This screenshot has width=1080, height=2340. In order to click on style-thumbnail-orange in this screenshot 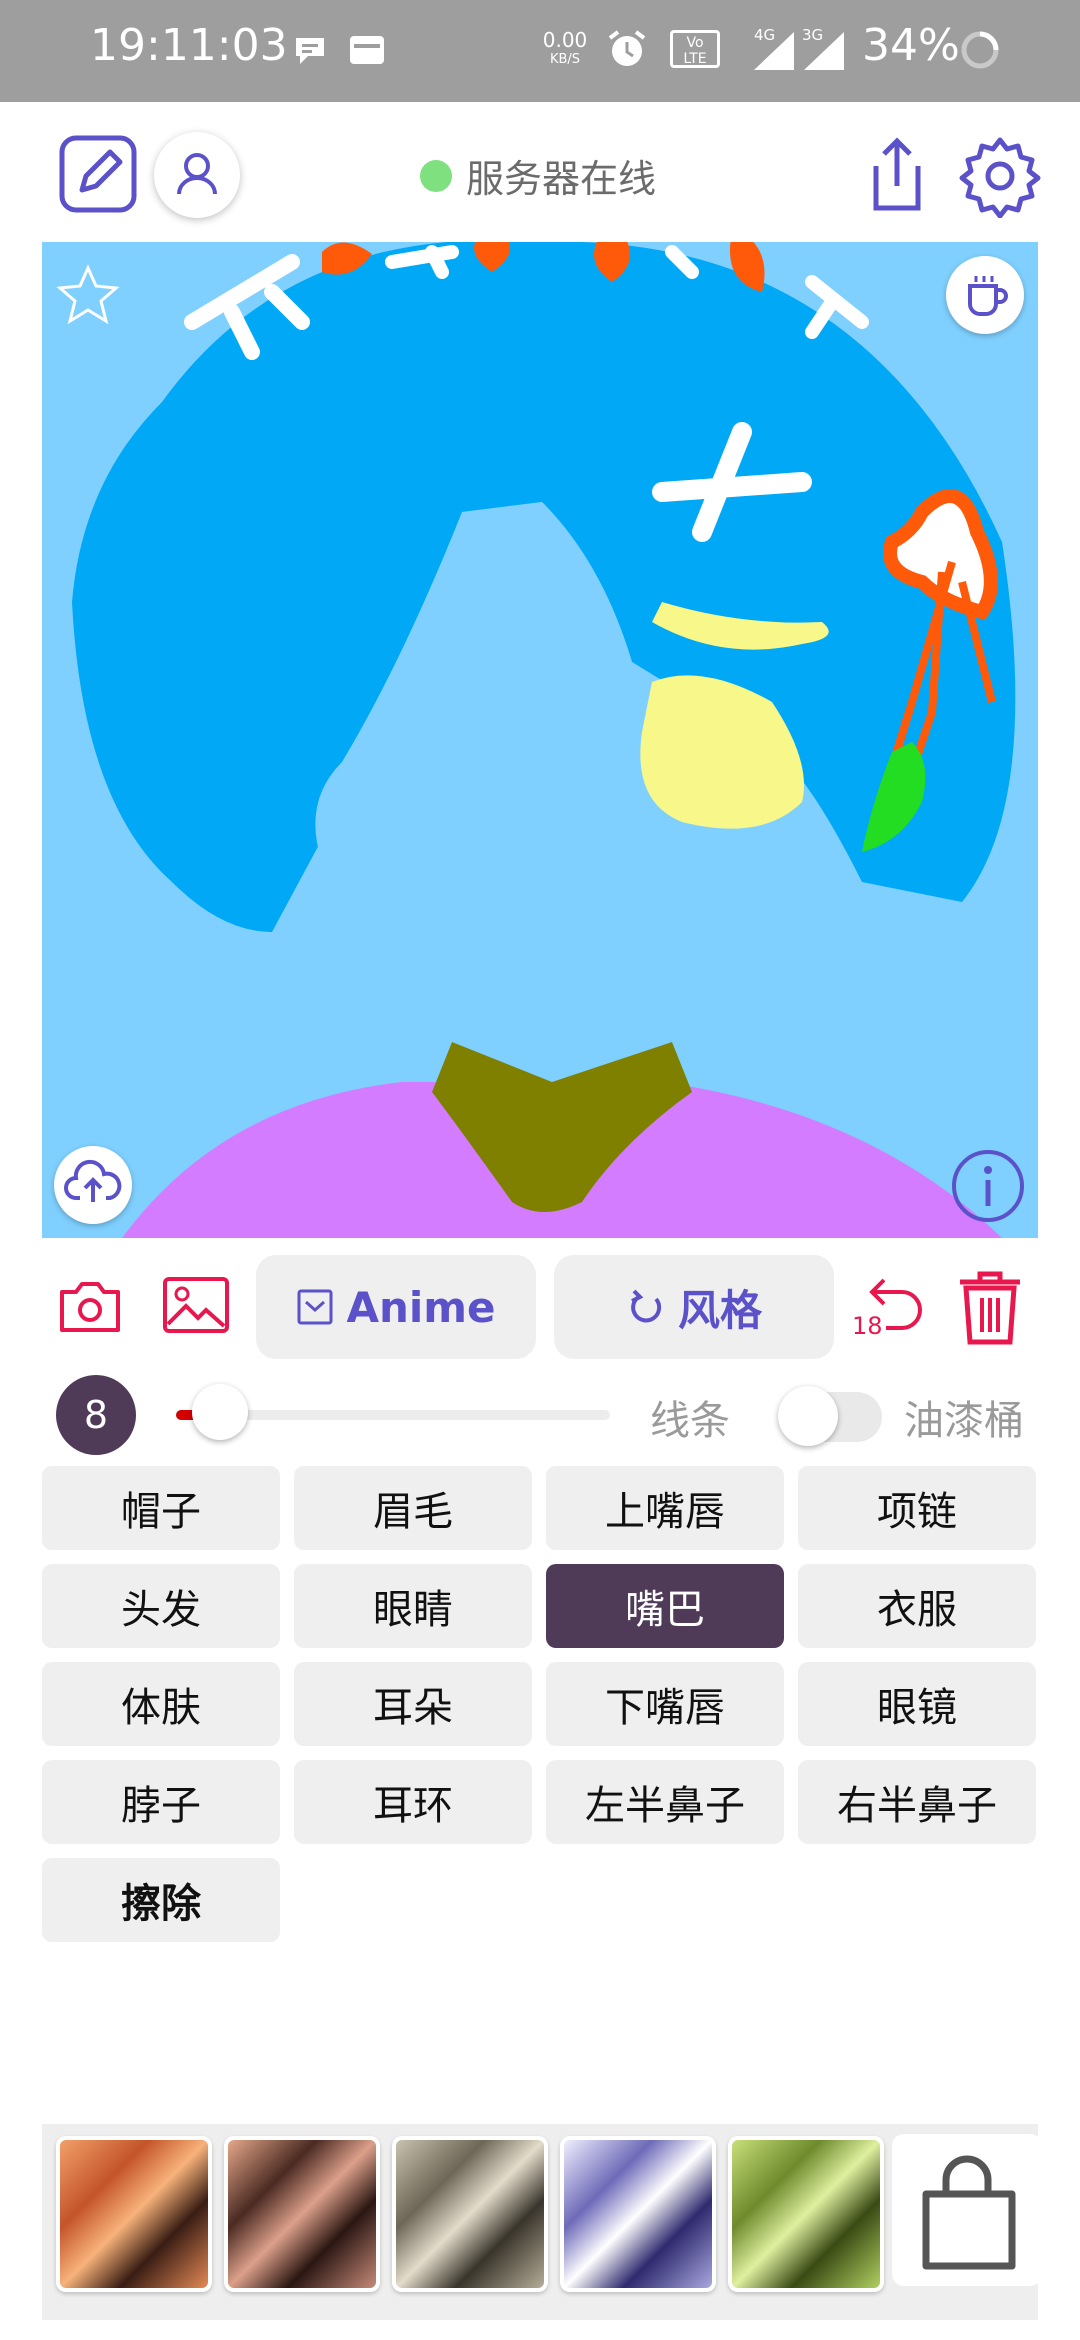, I will do `click(134, 2214)`.